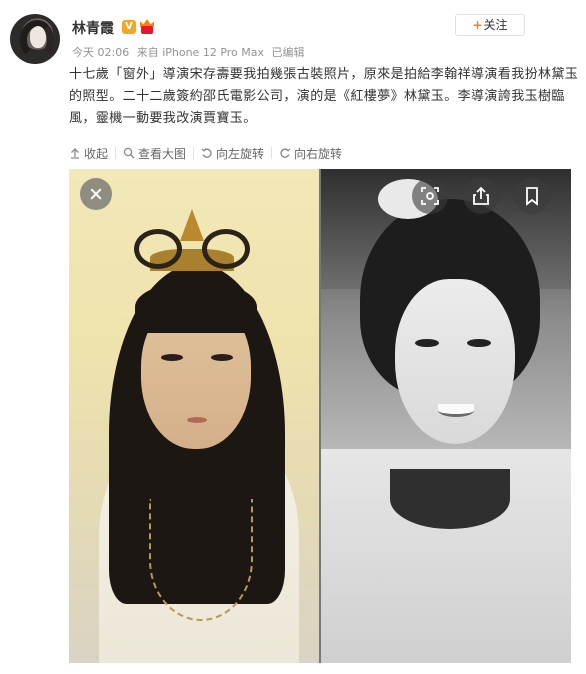 This screenshot has height=674, width=586. I want to click on author-name: 林青霞, so click(93, 28).